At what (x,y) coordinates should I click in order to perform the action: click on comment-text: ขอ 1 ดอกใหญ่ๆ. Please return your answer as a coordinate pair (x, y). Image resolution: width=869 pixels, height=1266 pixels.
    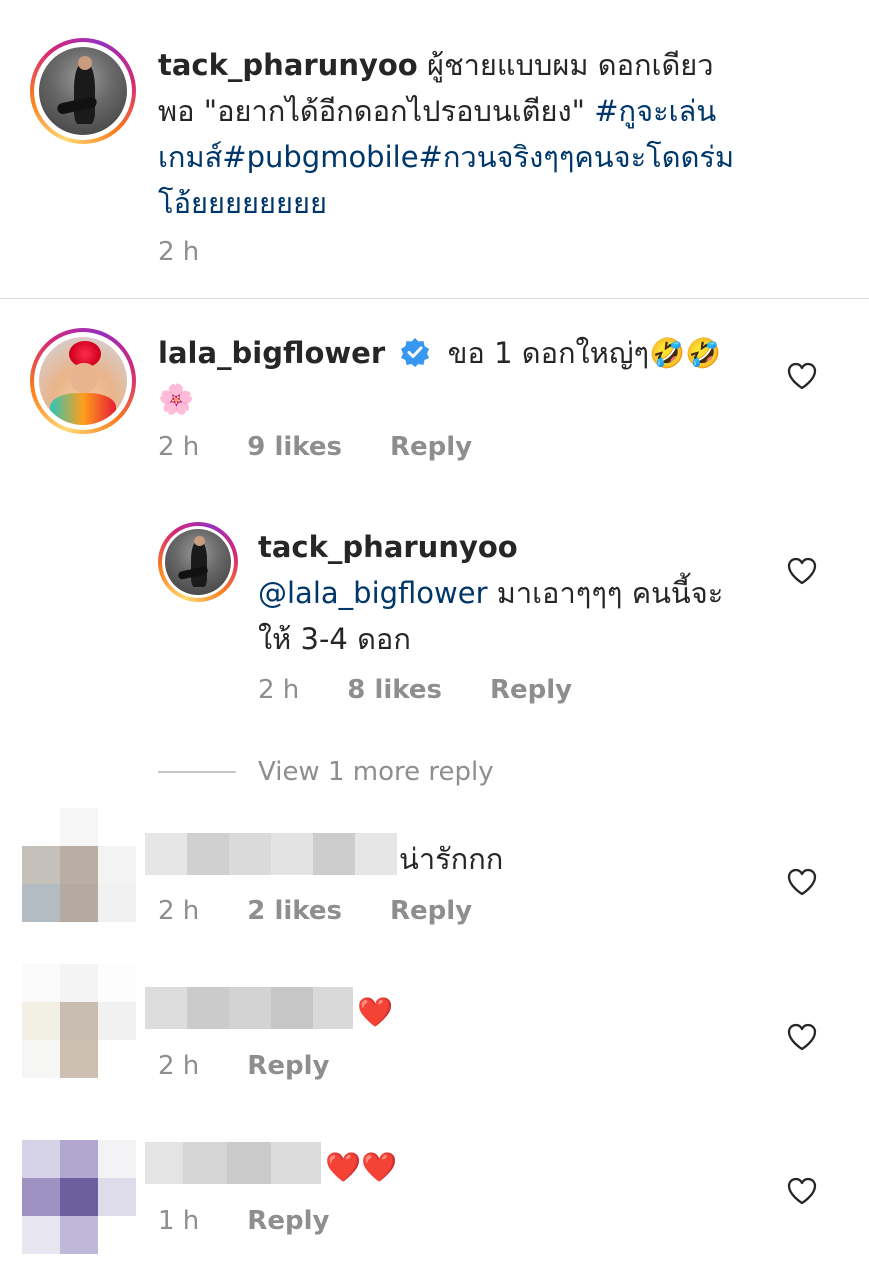
    Looking at the image, I should click on (548, 353).